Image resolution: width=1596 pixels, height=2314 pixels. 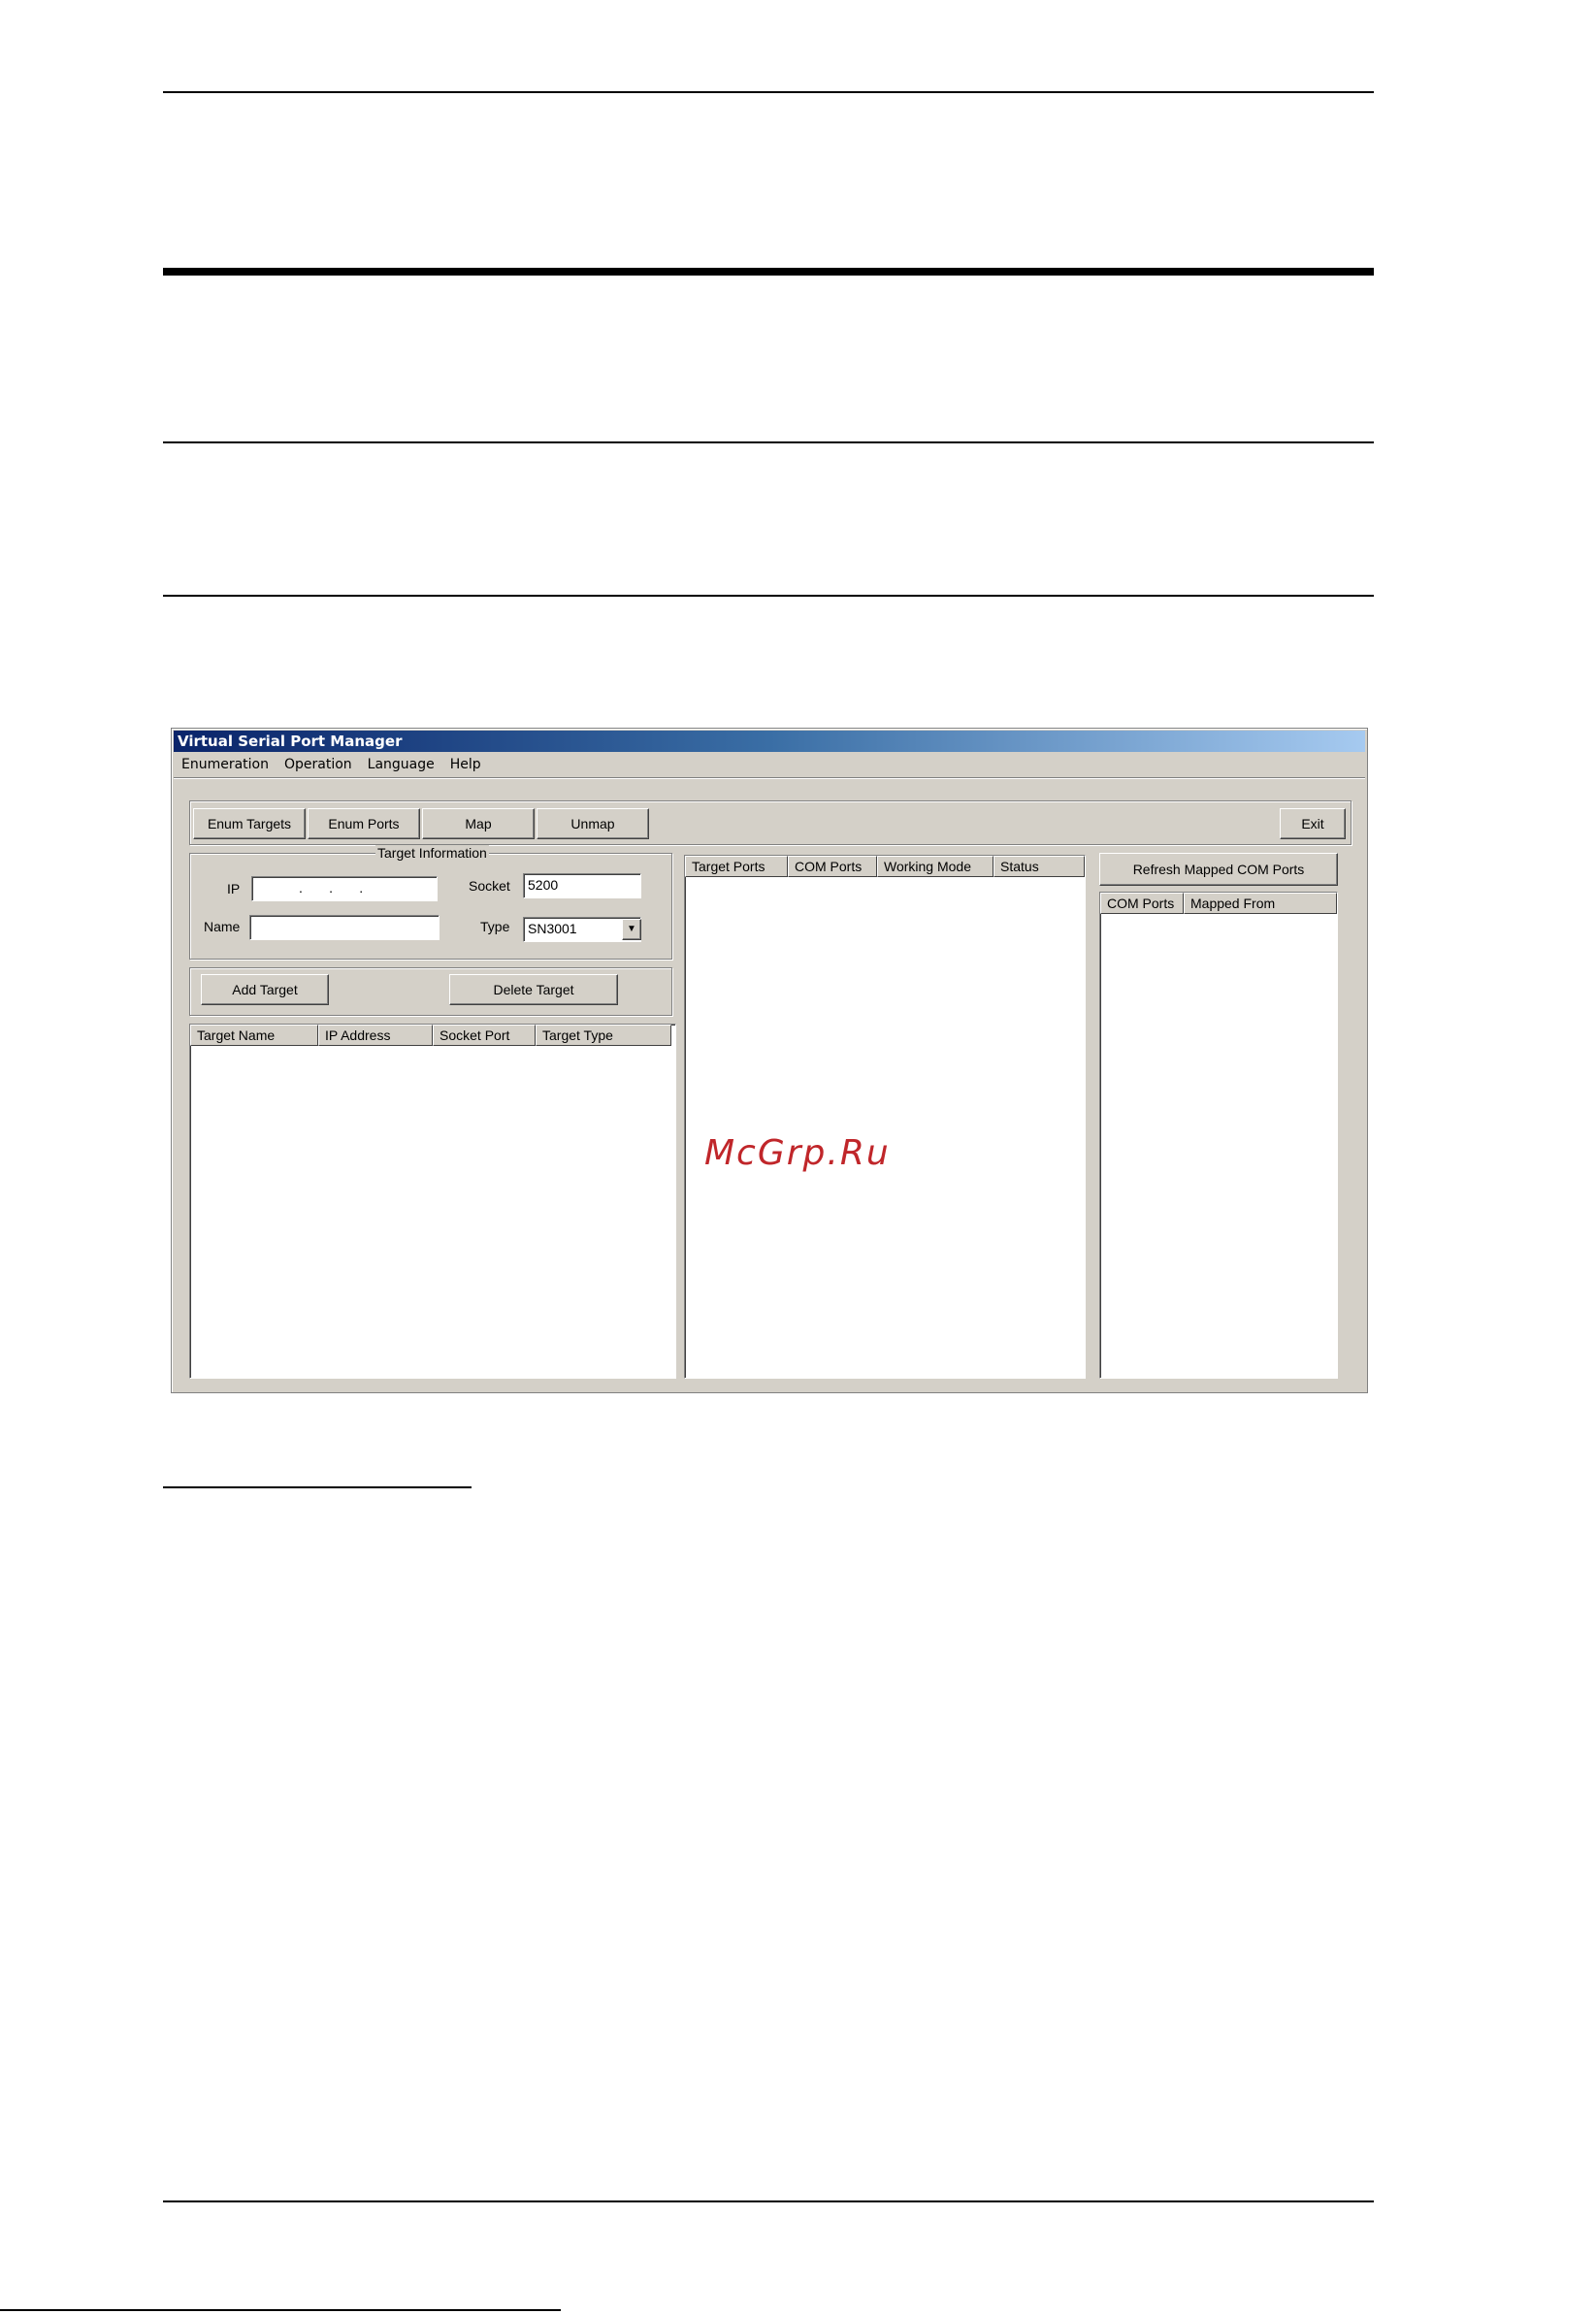 I want to click on chevron-down-icon: ▼, so click(x=631, y=930).